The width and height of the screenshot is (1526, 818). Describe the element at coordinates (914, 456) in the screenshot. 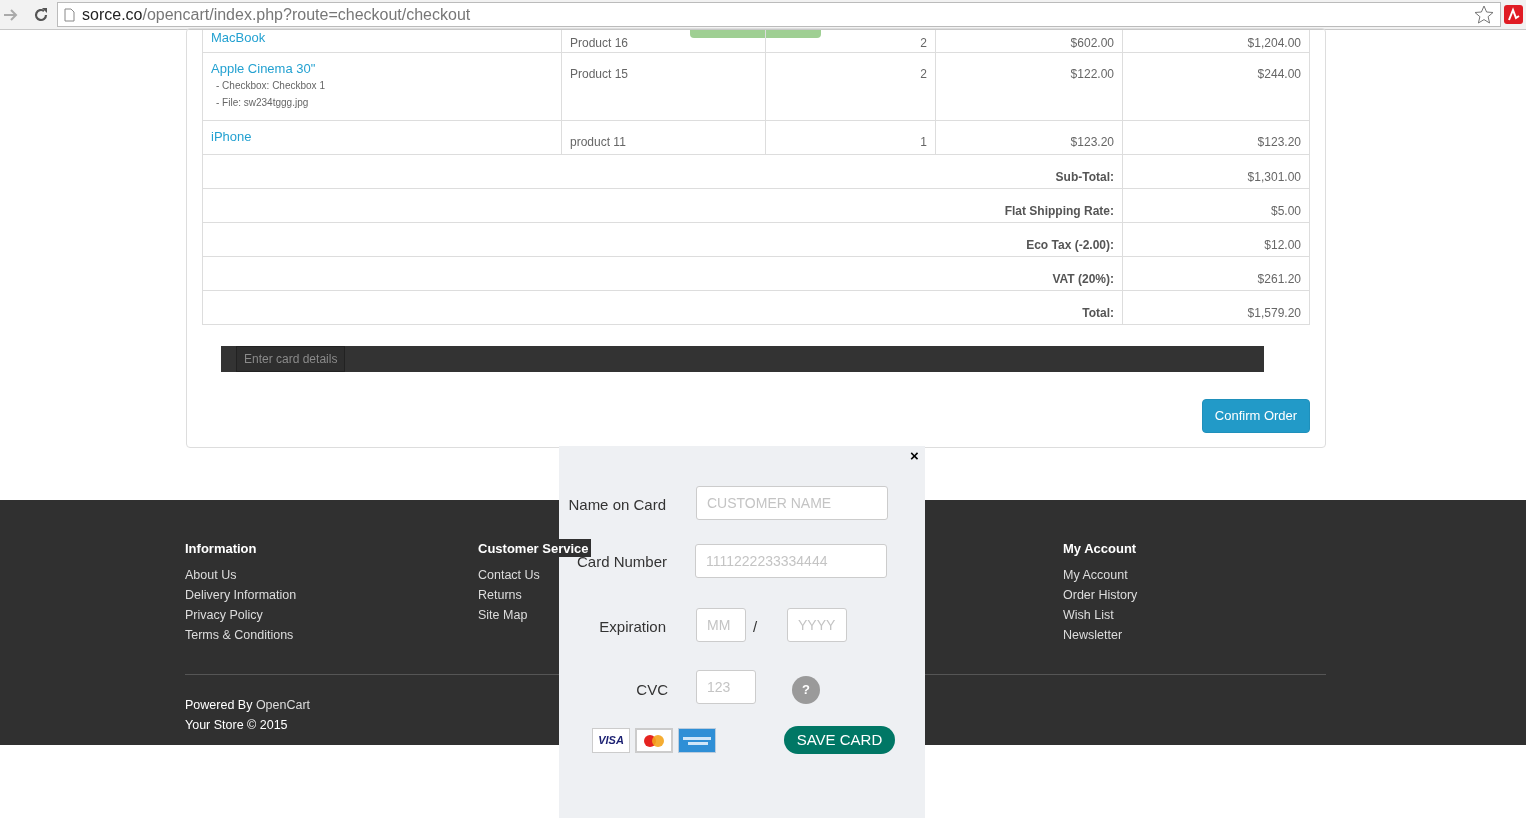

I see `close-button: ×` at that location.